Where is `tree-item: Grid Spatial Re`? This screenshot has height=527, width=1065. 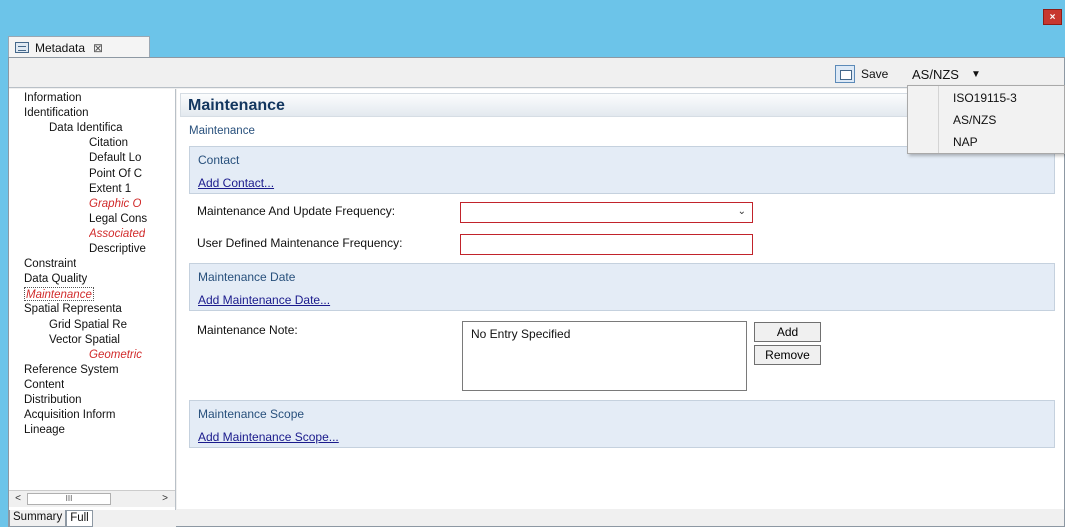
tree-item: Grid Spatial Re is located at coordinates (88, 325).